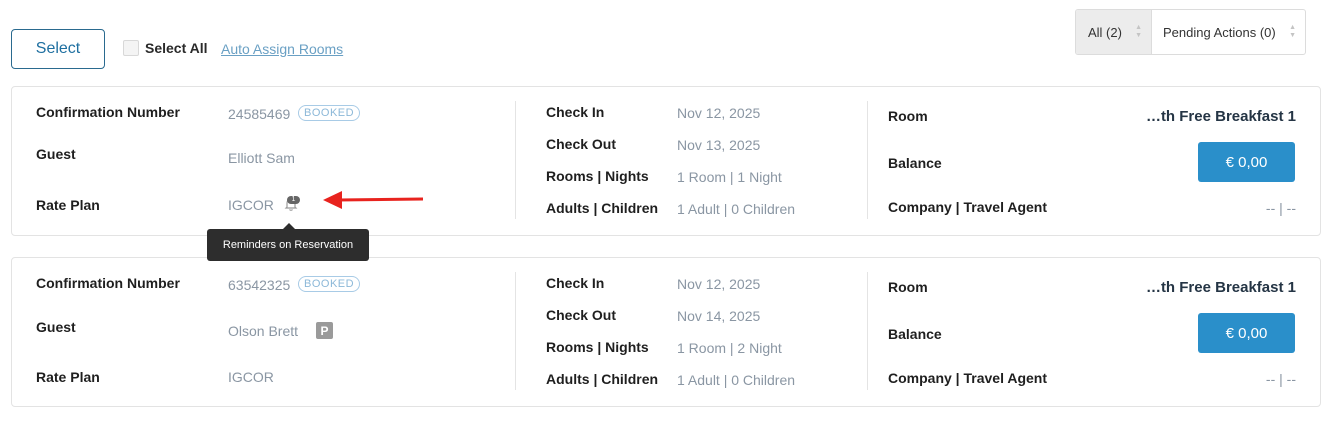 The image size is (1332, 431). What do you see at coordinates (719, 316) in the screenshot?
I see `check-out-value: Nov 14, 2025` at bounding box center [719, 316].